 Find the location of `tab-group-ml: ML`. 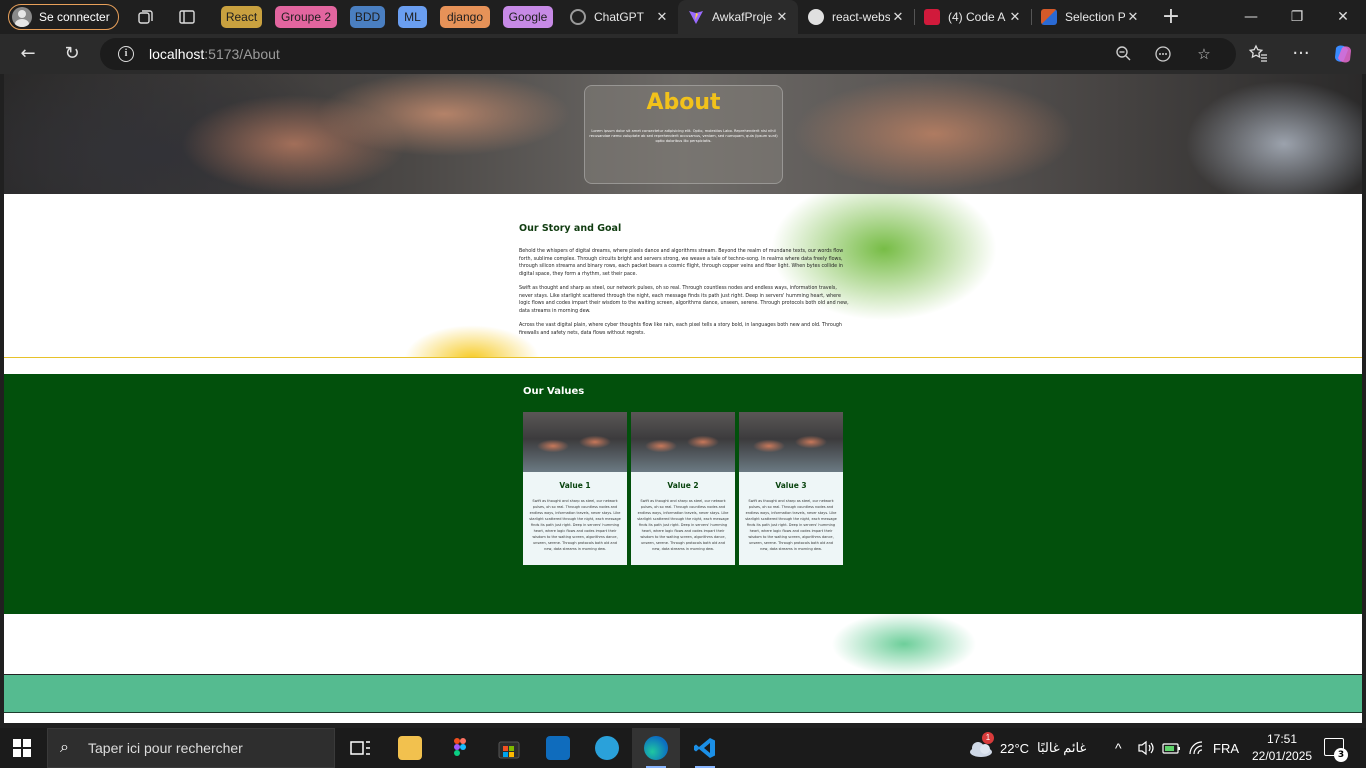

tab-group-ml: ML is located at coordinates (412, 17).